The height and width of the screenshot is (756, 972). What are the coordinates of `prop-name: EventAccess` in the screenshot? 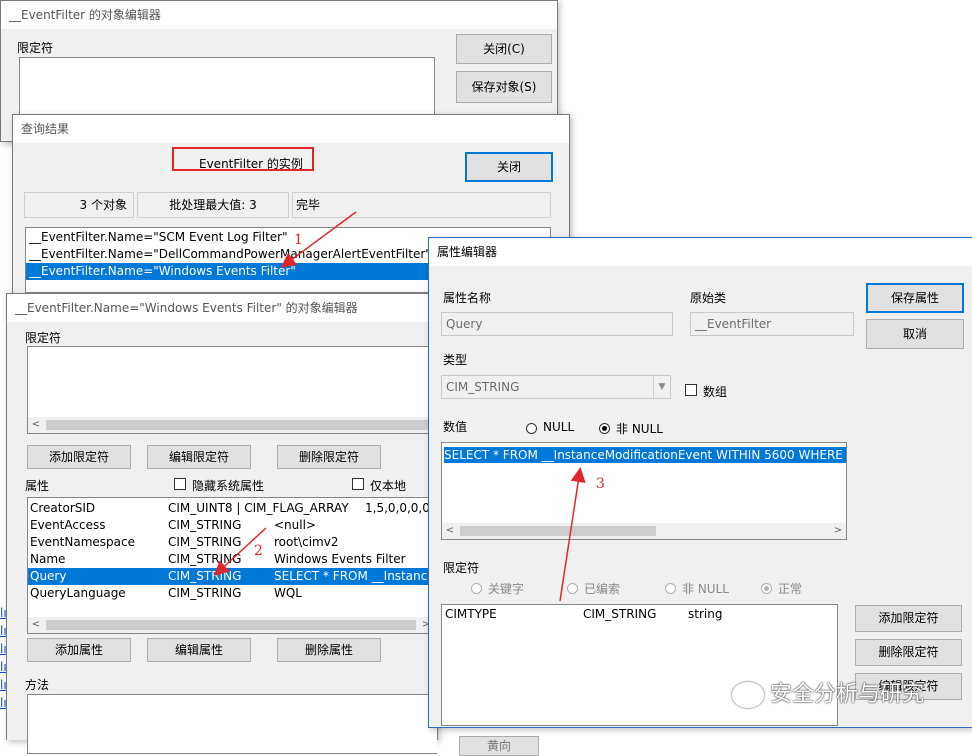 It's located at (68, 525).